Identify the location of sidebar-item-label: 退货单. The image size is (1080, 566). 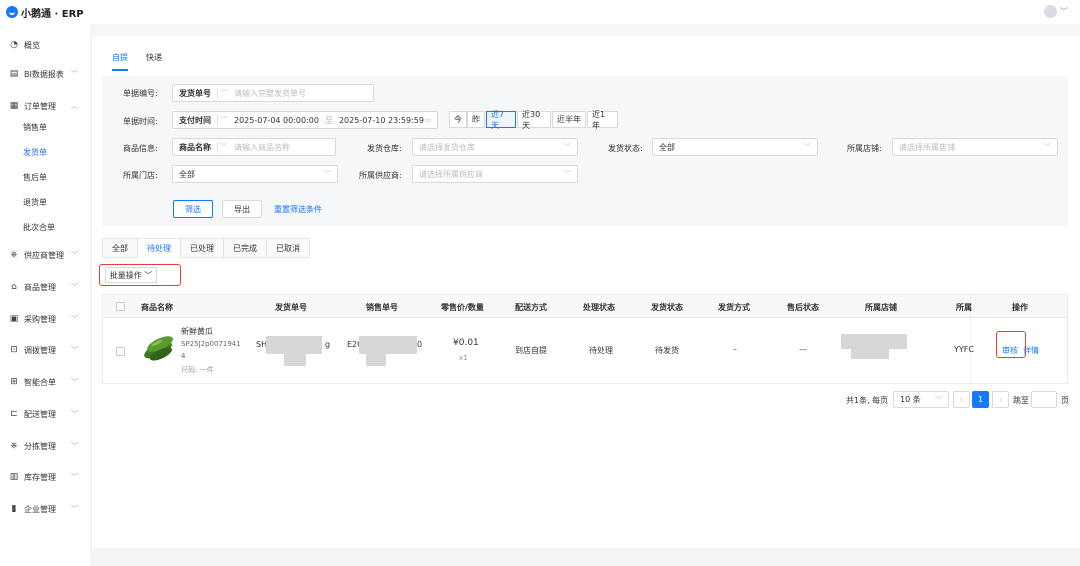
(35, 202).